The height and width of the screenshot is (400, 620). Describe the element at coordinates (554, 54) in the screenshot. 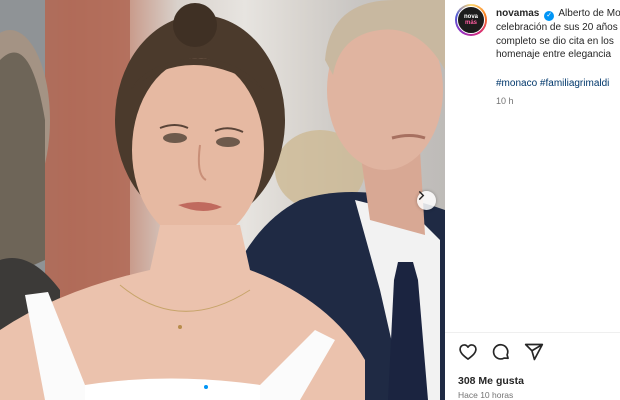

I see `caption-line-4: homenaje entre elegancia` at that location.